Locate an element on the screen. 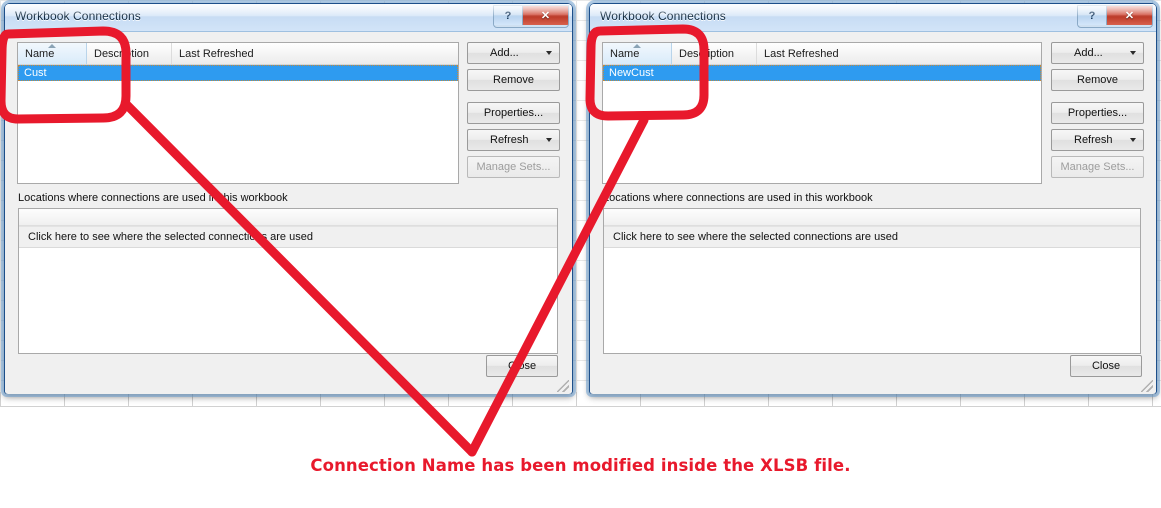 Image resolution: width=1161 pixels, height=508 pixels. spreadsheet-grid-strip is located at coordinates (580, 399).